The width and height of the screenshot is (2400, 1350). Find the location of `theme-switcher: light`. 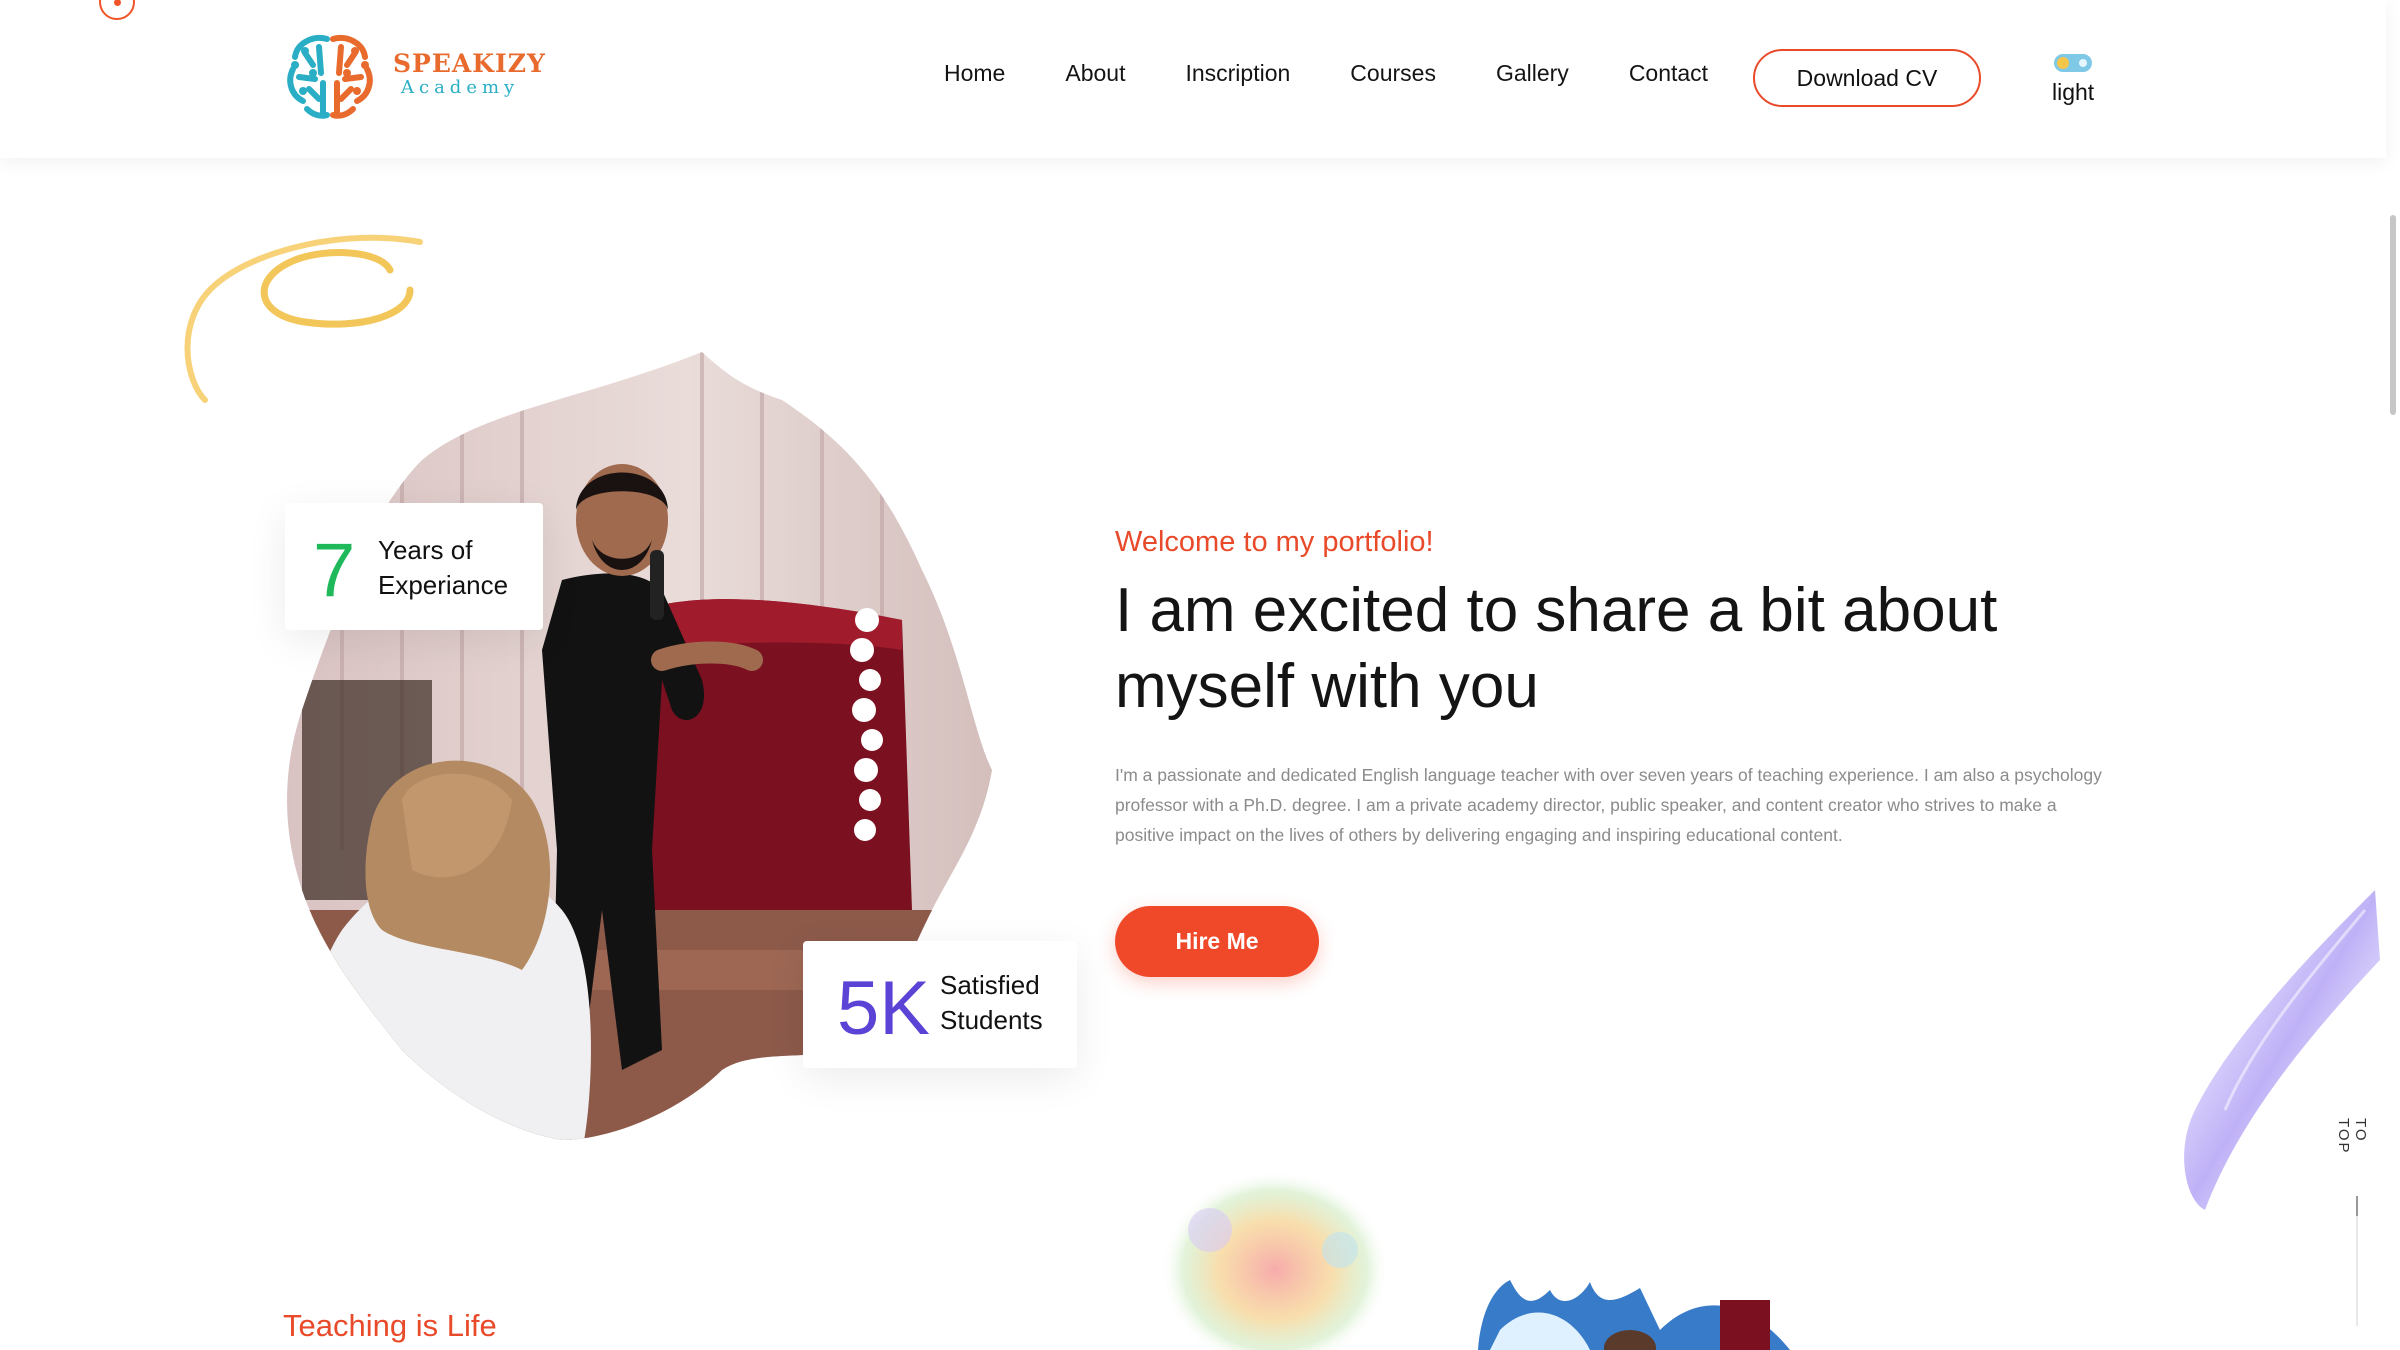

theme-switcher: light is located at coordinates (2073, 81).